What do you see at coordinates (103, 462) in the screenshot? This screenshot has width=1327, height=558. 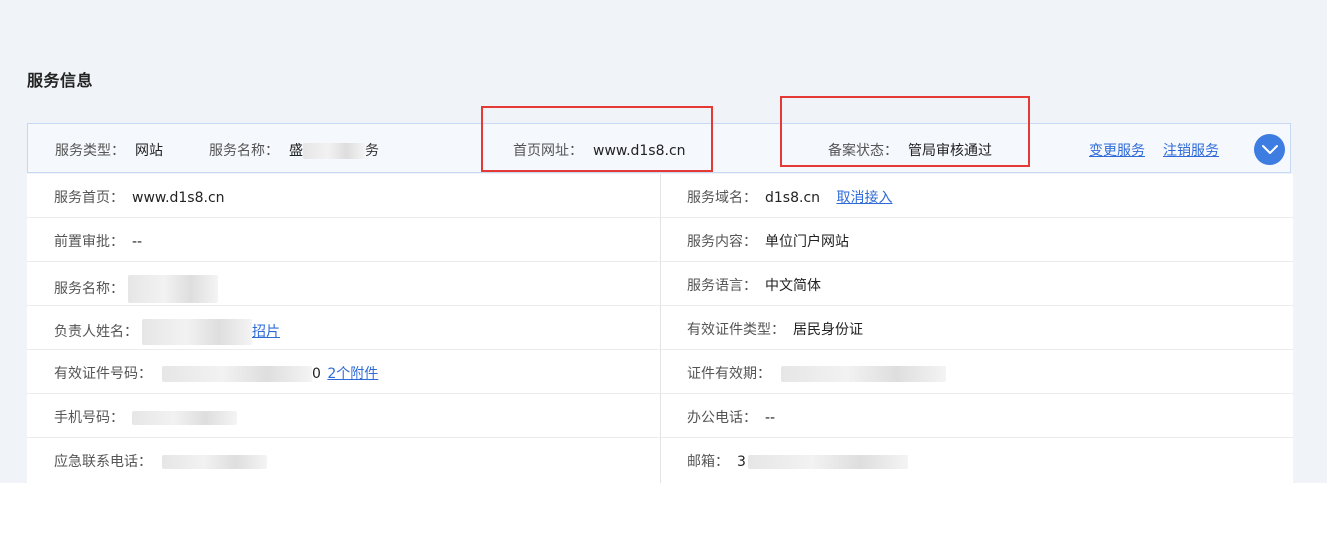 I see `field-label: 应急联系电话：` at bounding box center [103, 462].